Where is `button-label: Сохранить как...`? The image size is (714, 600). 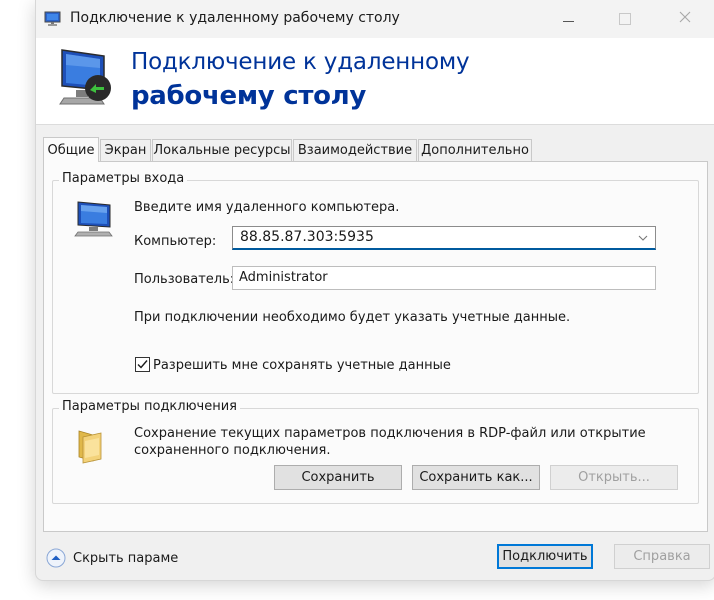
button-label: Сохранить как... is located at coordinates (476, 477).